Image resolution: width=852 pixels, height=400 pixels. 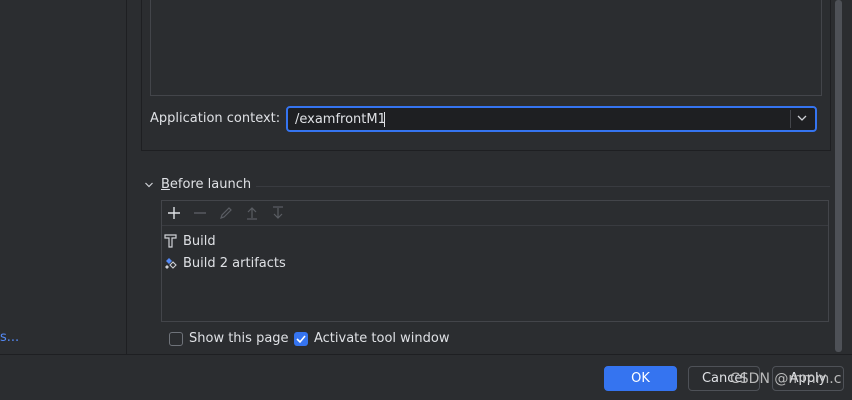 I want to click on before-launch-toolbar, so click(x=495, y=213).